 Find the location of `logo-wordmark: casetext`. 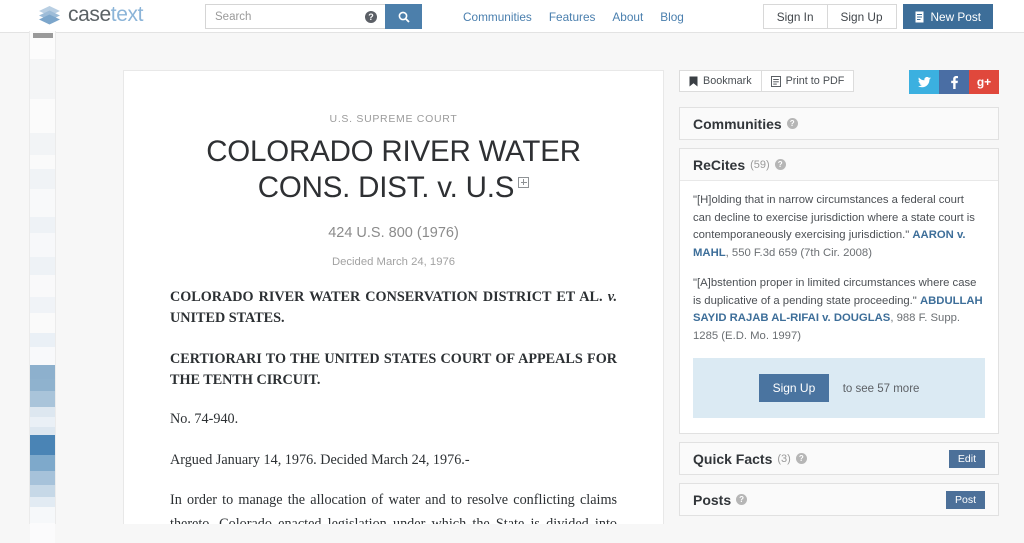

logo-wordmark: casetext is located at coordinates (105, 15).